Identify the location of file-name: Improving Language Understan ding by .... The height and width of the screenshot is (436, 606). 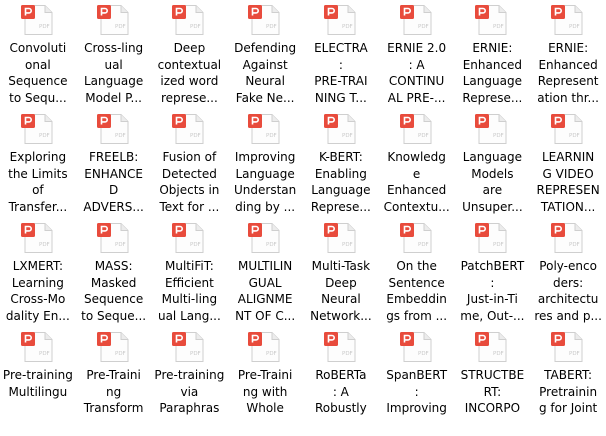
(265, 182).